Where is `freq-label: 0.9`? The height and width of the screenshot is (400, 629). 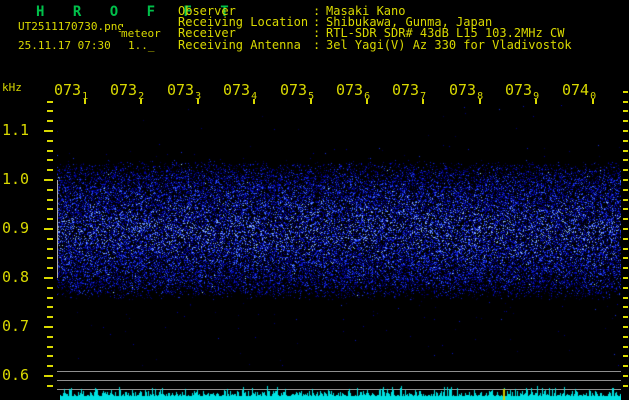
freq-label: 0.9 is located at coordinates (16, 228).